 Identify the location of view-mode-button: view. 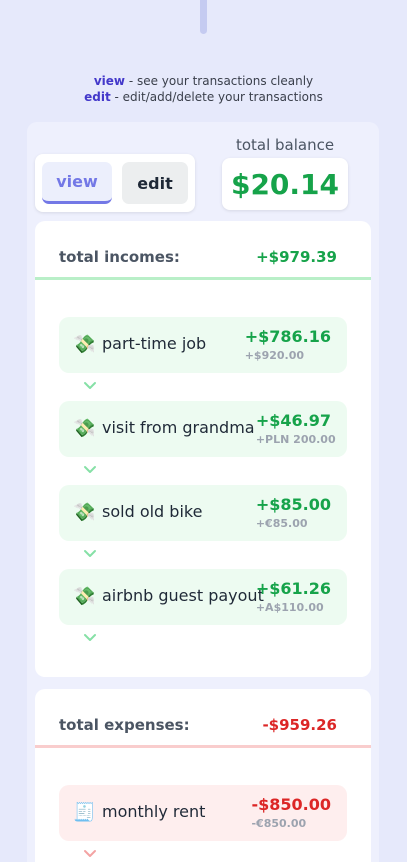
(77, 183).